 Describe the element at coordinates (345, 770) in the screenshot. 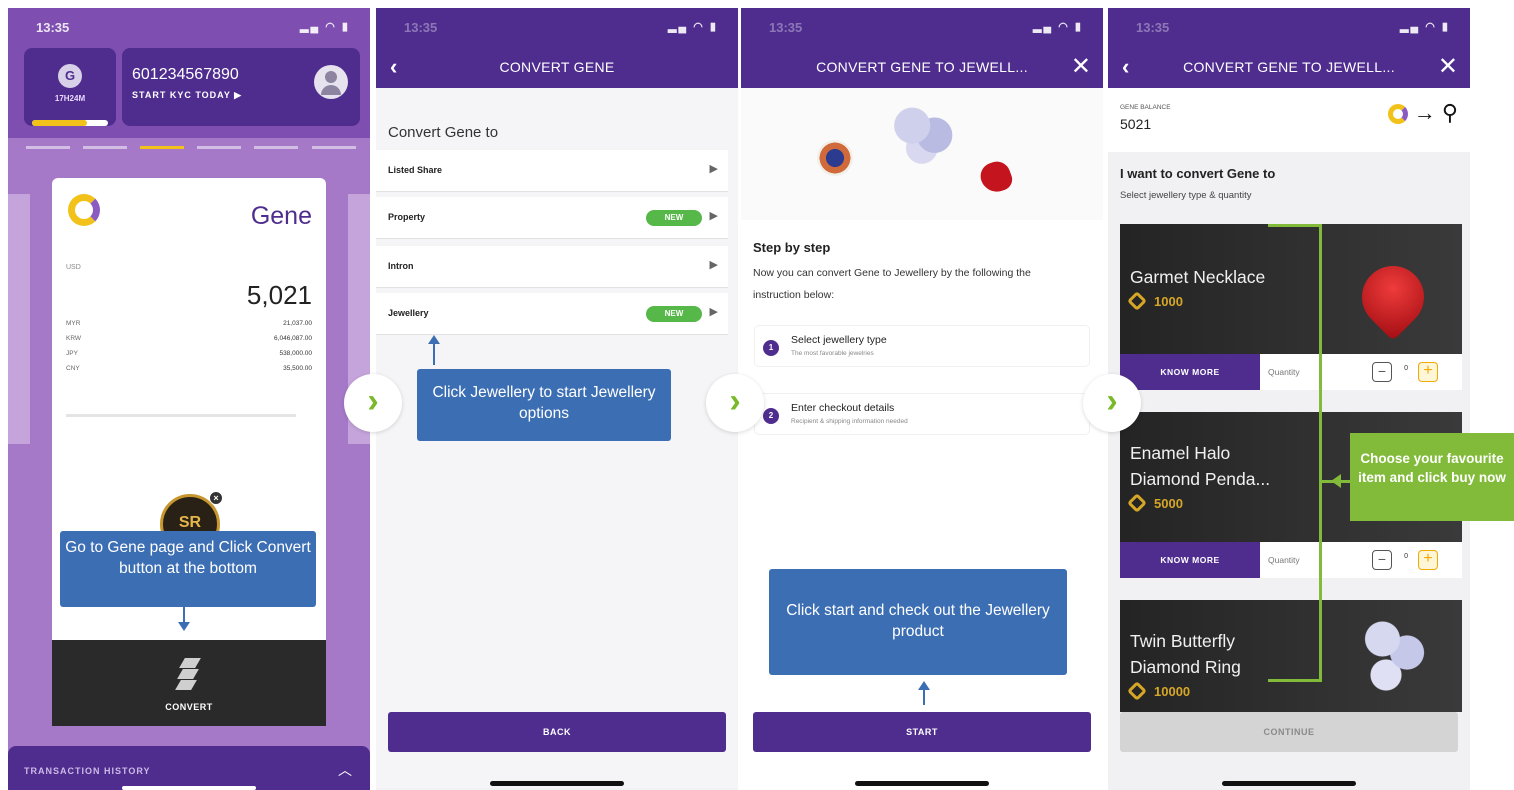

I see `chevron-up-icon: ︿` at that location.